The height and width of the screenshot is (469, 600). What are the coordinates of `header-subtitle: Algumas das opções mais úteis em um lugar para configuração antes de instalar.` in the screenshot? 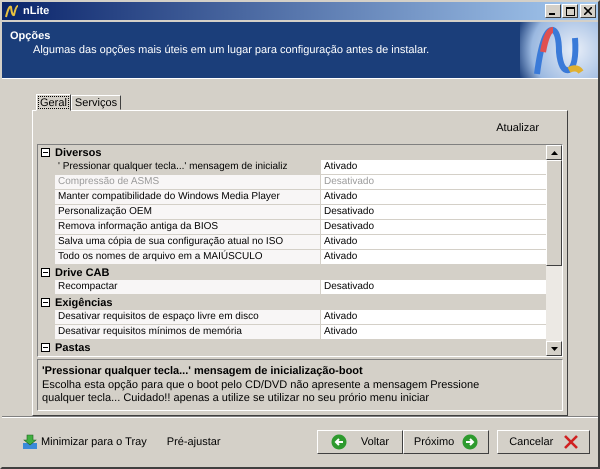 It's located at (231, 50).